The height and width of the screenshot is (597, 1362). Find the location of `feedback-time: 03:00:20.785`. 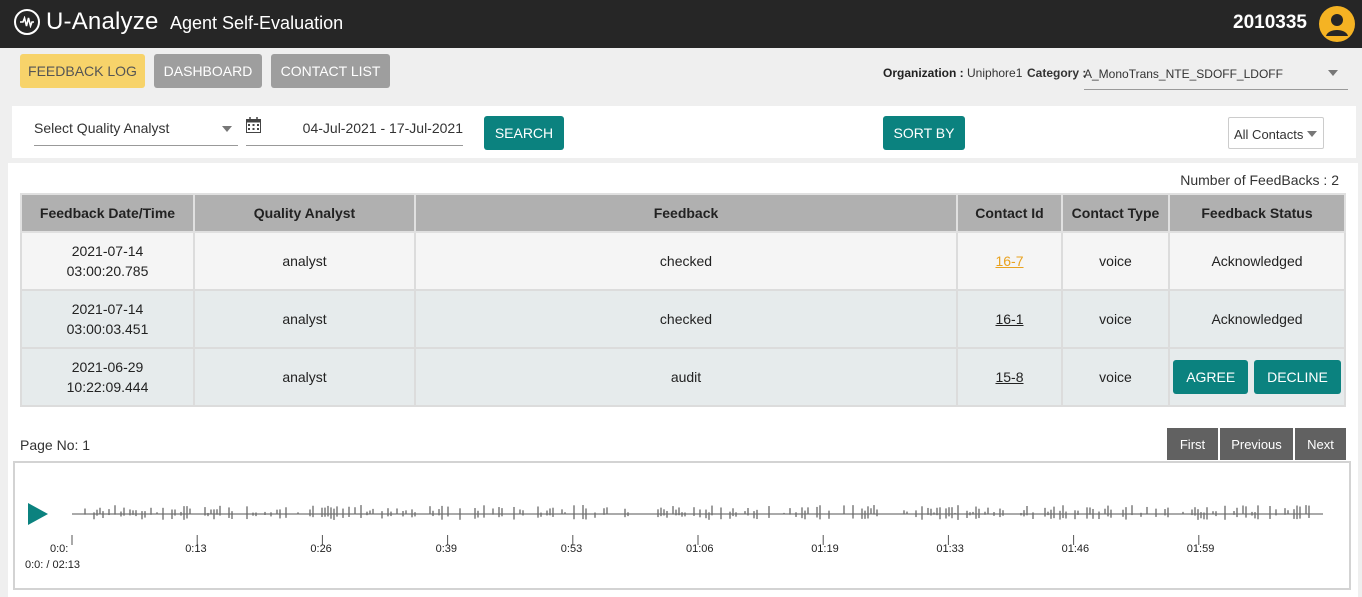

feedback-time: 03:00:20.785 is located at coordinates (107, 271).